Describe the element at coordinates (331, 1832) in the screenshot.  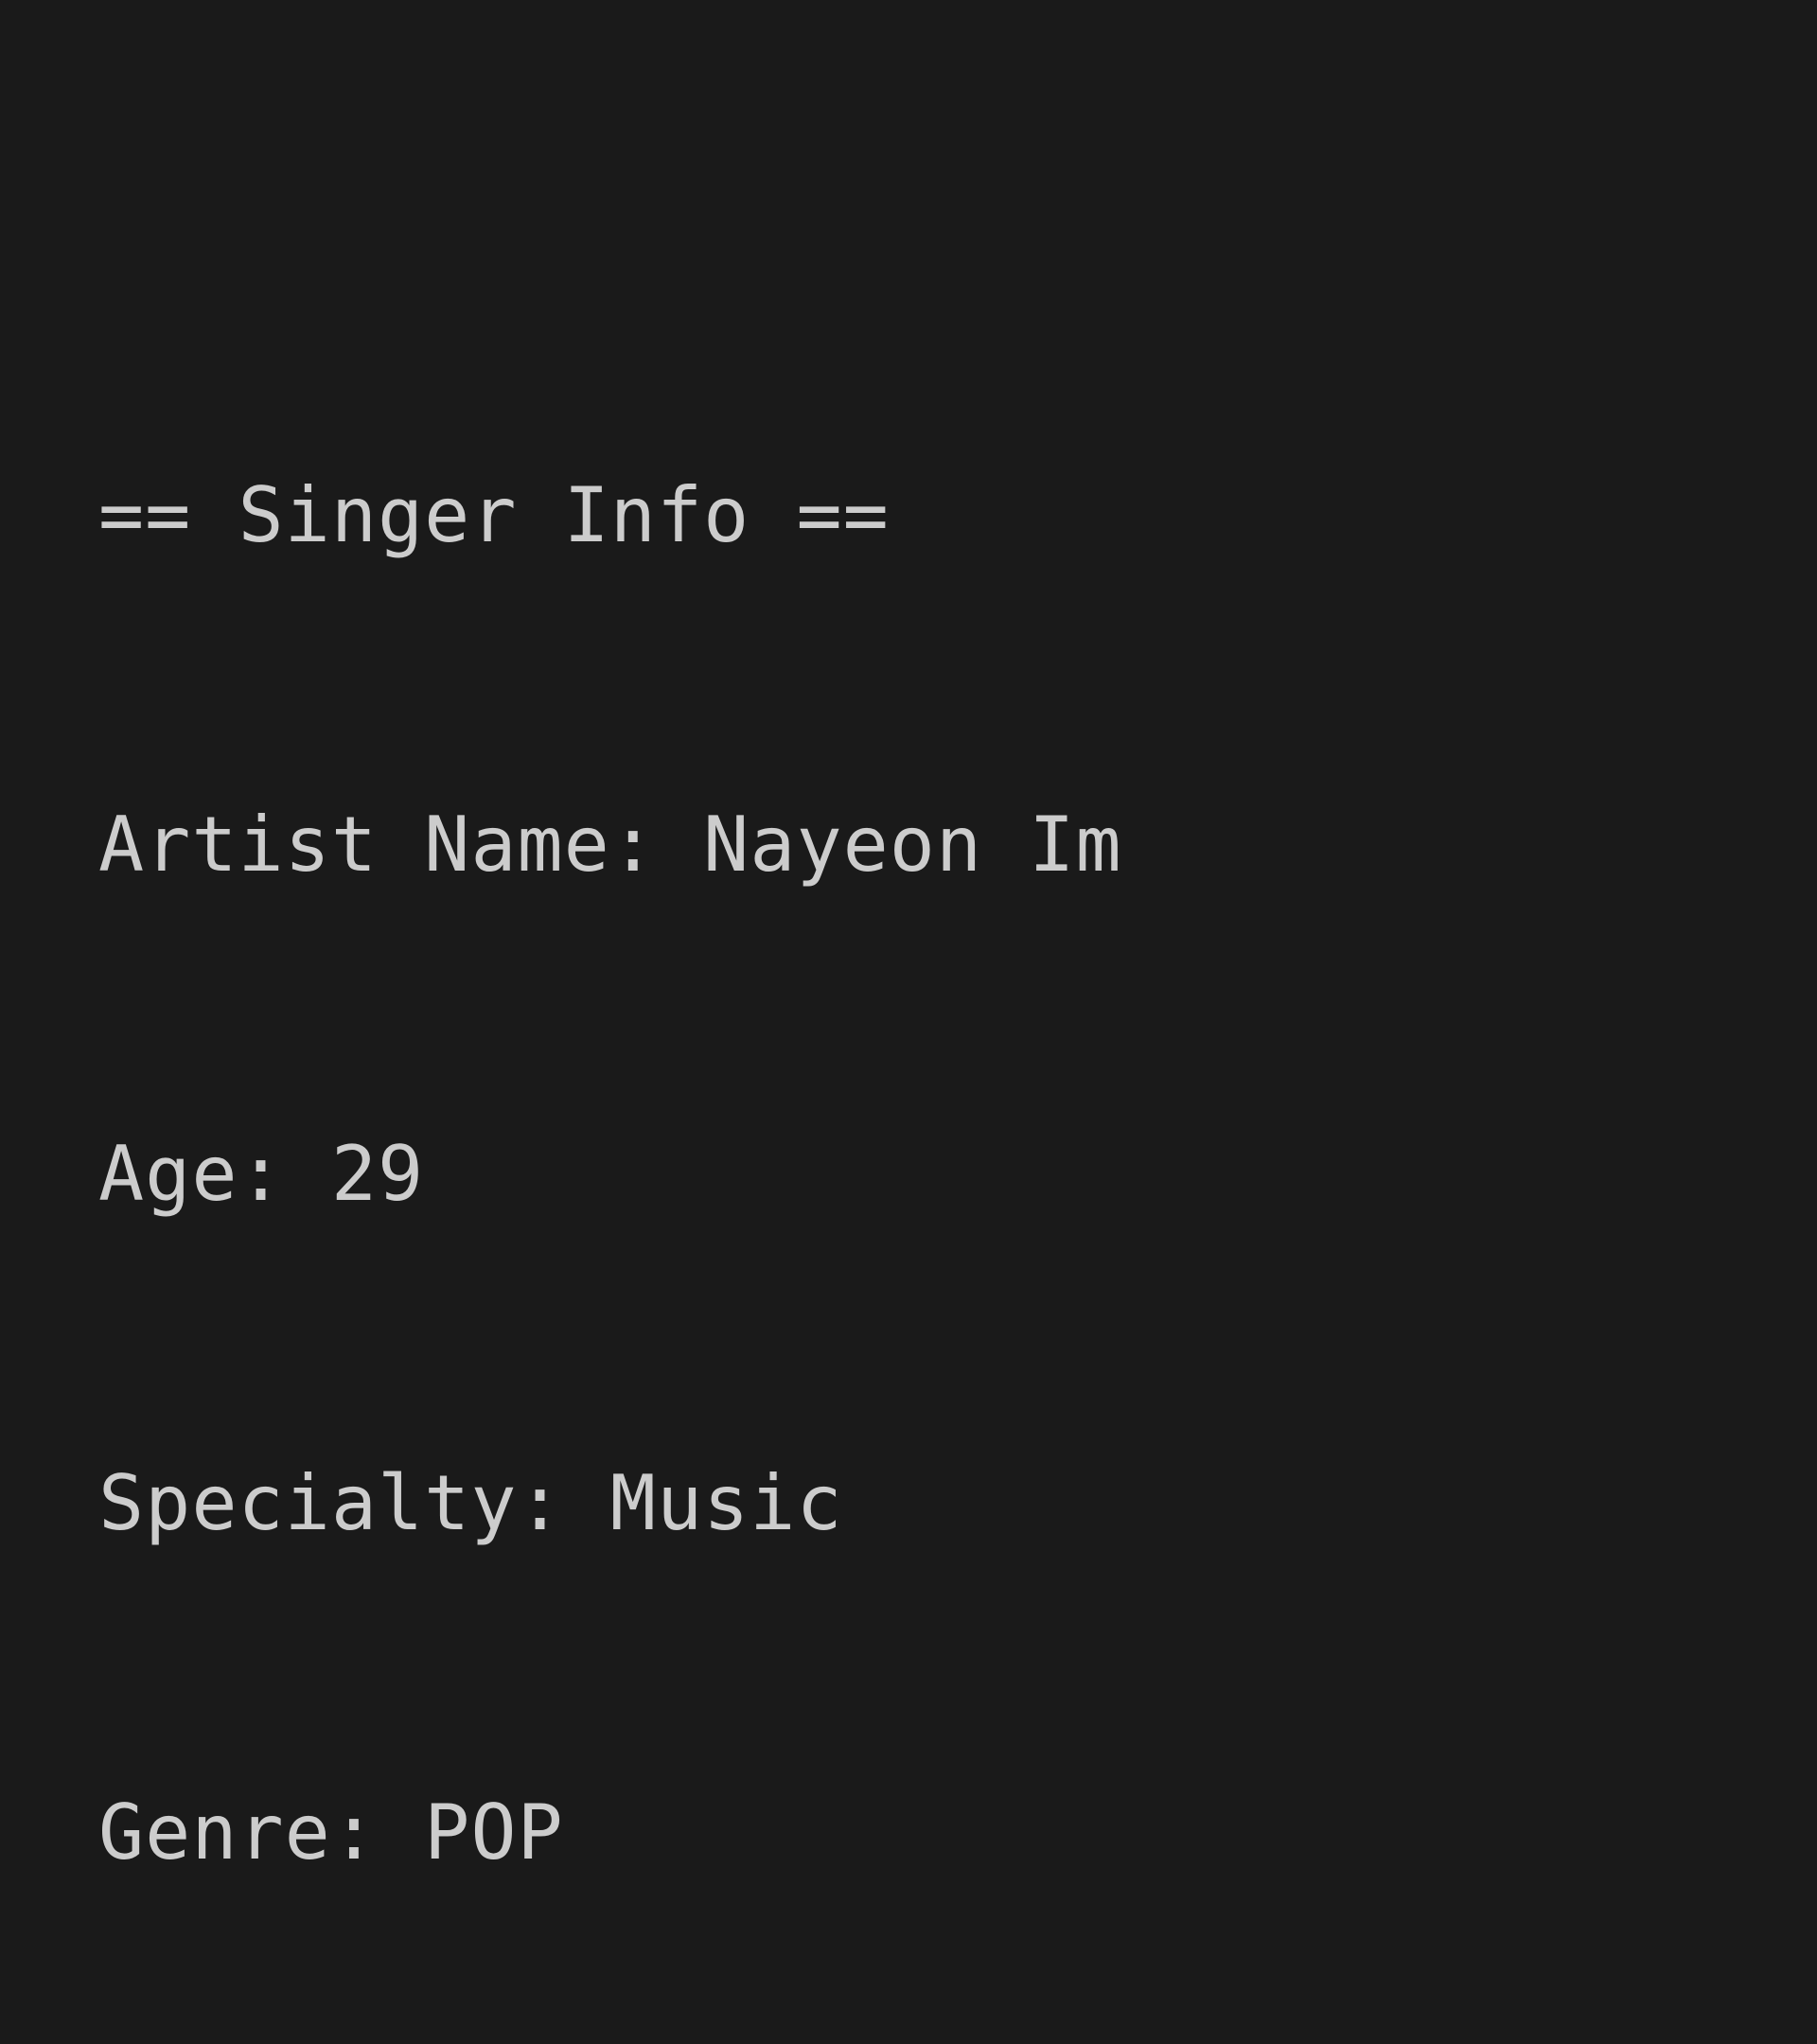
I see `output-genre-line: Genre: POP` at that location.